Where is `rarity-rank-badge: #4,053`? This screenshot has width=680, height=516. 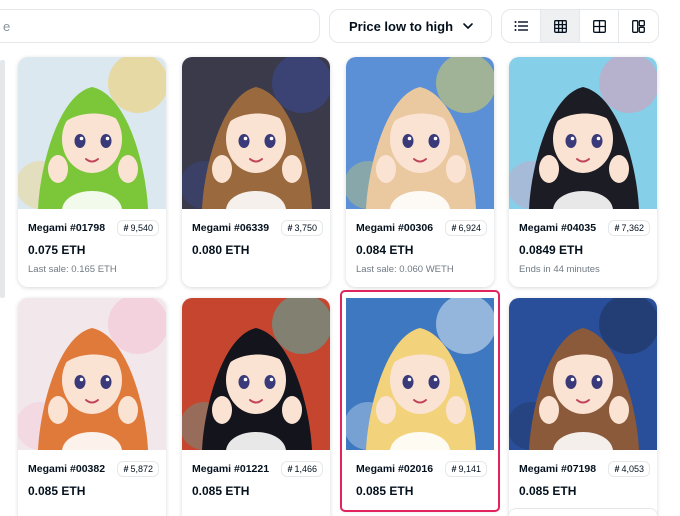
rarity-rank-badge: #4,053 is located at coordinates (629, 469).